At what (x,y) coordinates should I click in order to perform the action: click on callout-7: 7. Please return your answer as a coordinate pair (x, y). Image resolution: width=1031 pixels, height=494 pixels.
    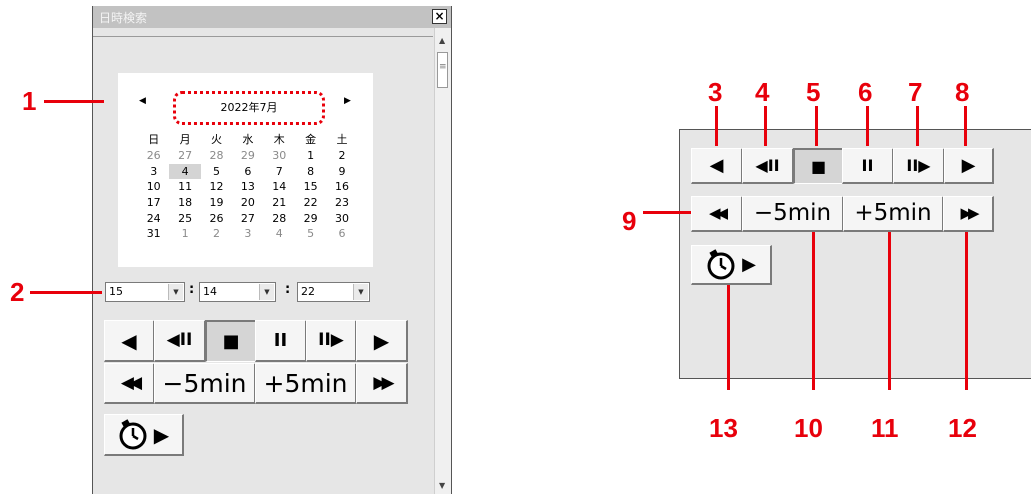
    Looking at the image, I should click on (915, 92).